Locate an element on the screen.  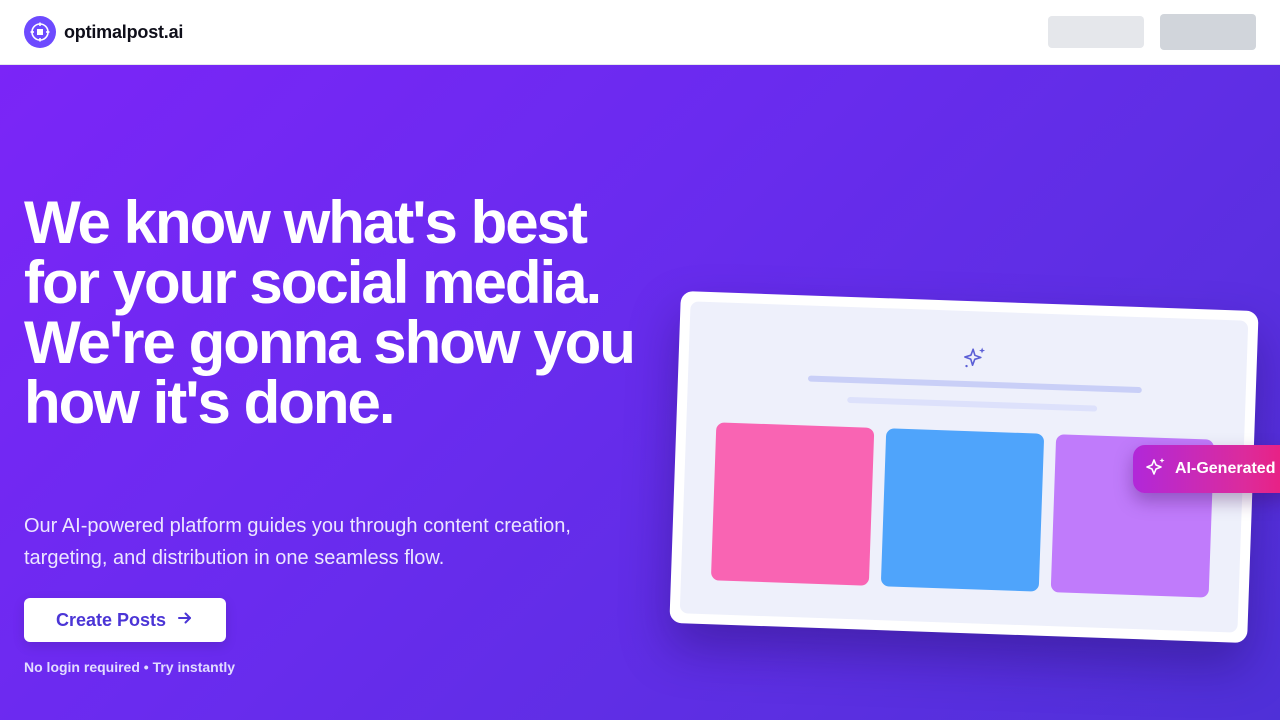
brand: optimalpost.ai is located at coordinates (103, 32).